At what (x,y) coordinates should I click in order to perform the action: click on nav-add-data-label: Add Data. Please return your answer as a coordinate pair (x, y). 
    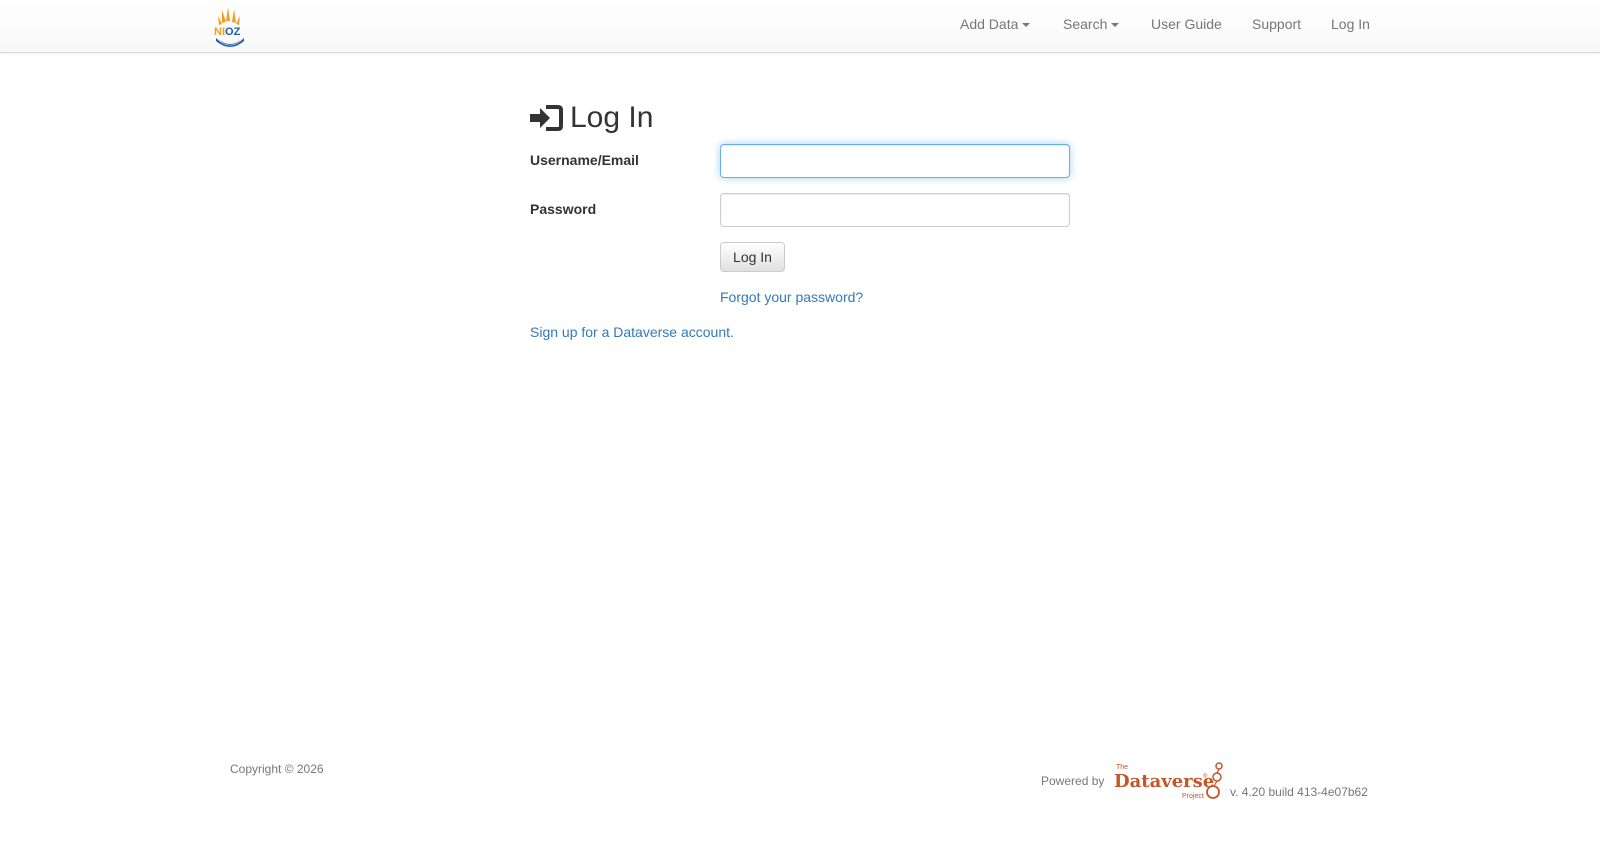
    Looking at the image, I should click on (989, 24).